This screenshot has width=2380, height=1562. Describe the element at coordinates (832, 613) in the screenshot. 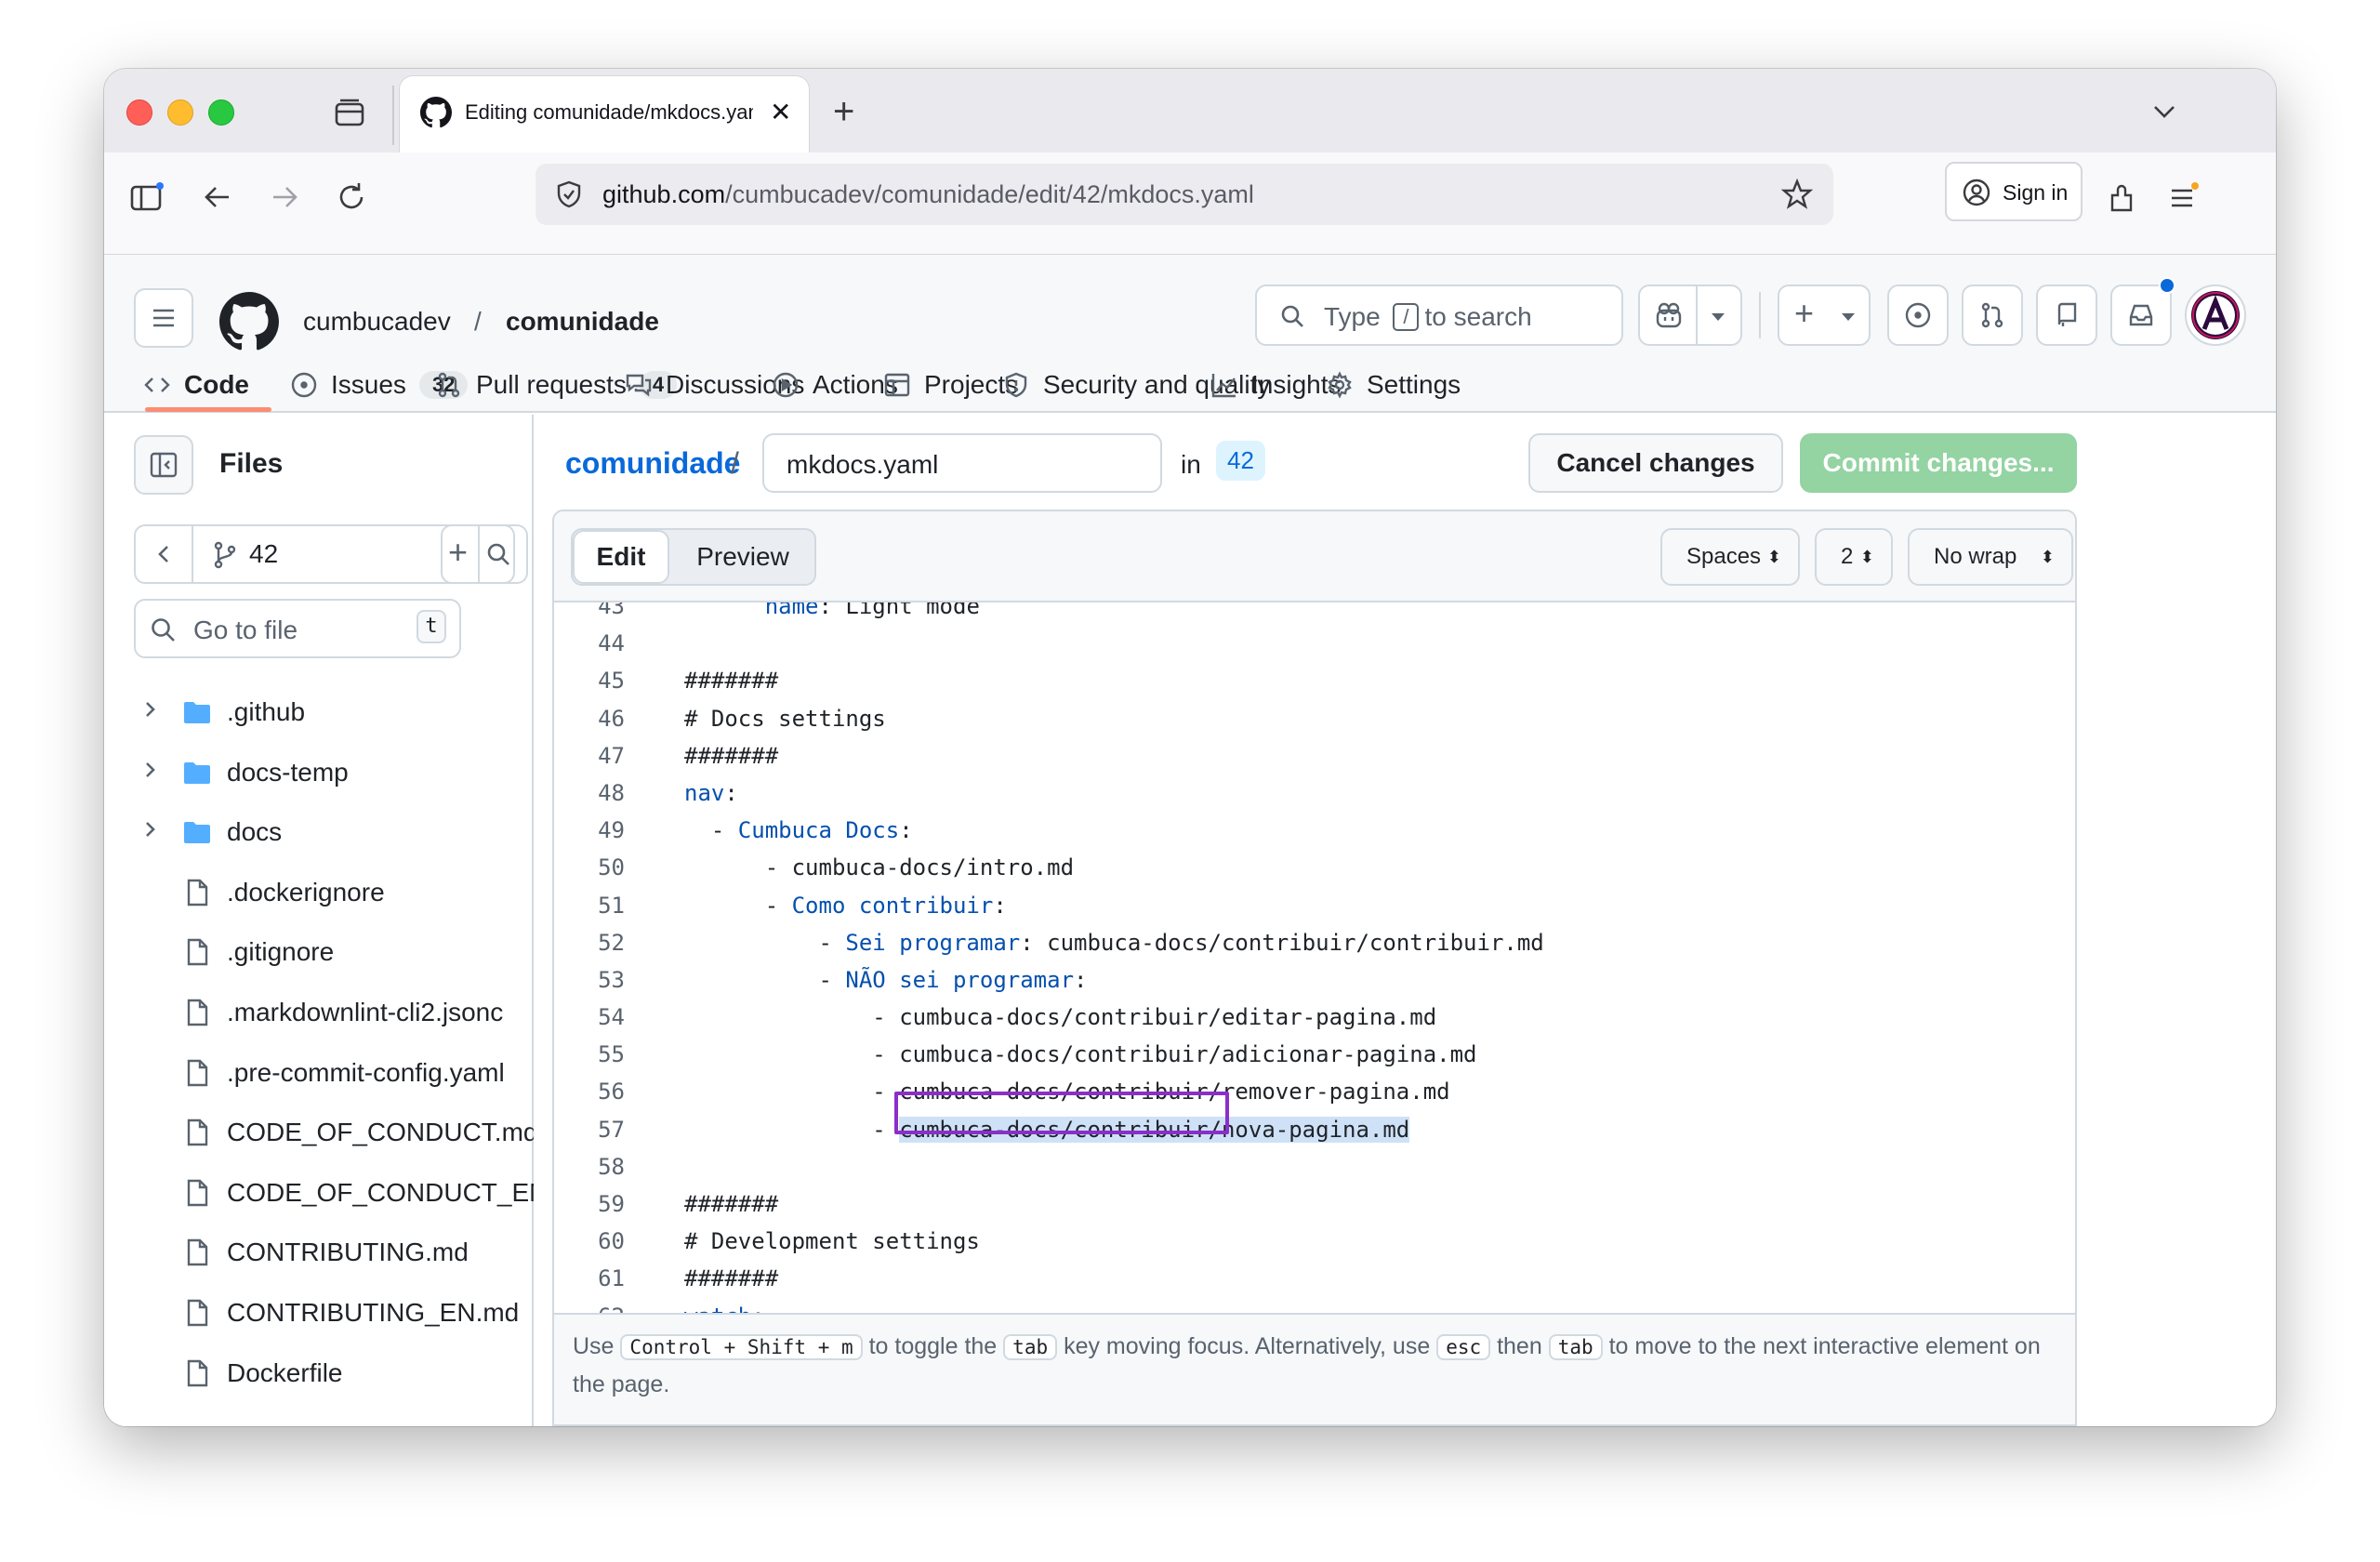

I see `line-source: name: Light mode` at that location.